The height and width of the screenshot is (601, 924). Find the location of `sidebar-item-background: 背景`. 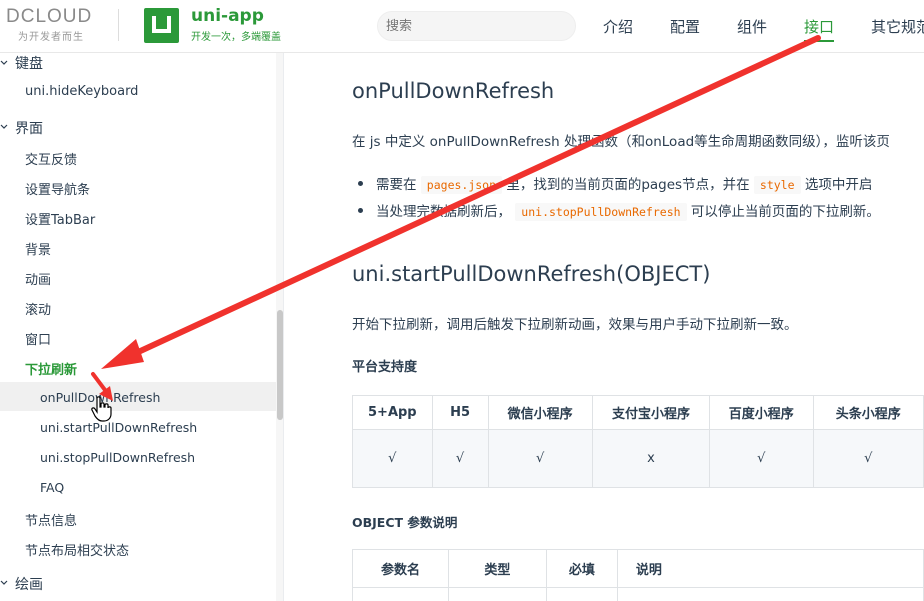

sidebar-item-background: 背景 is located at coordinates (38, 248).